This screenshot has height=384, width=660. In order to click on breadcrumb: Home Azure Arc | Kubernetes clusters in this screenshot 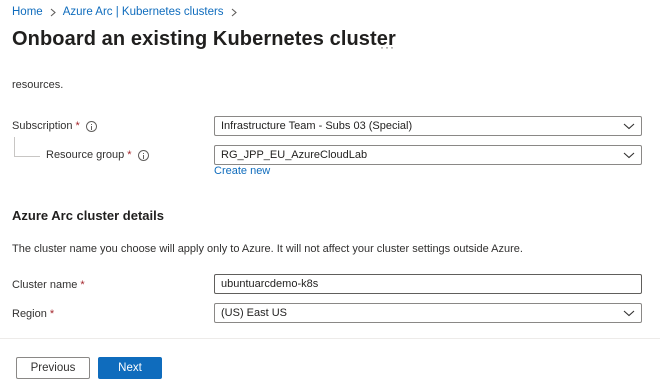, I will do `click(128, 12)`.